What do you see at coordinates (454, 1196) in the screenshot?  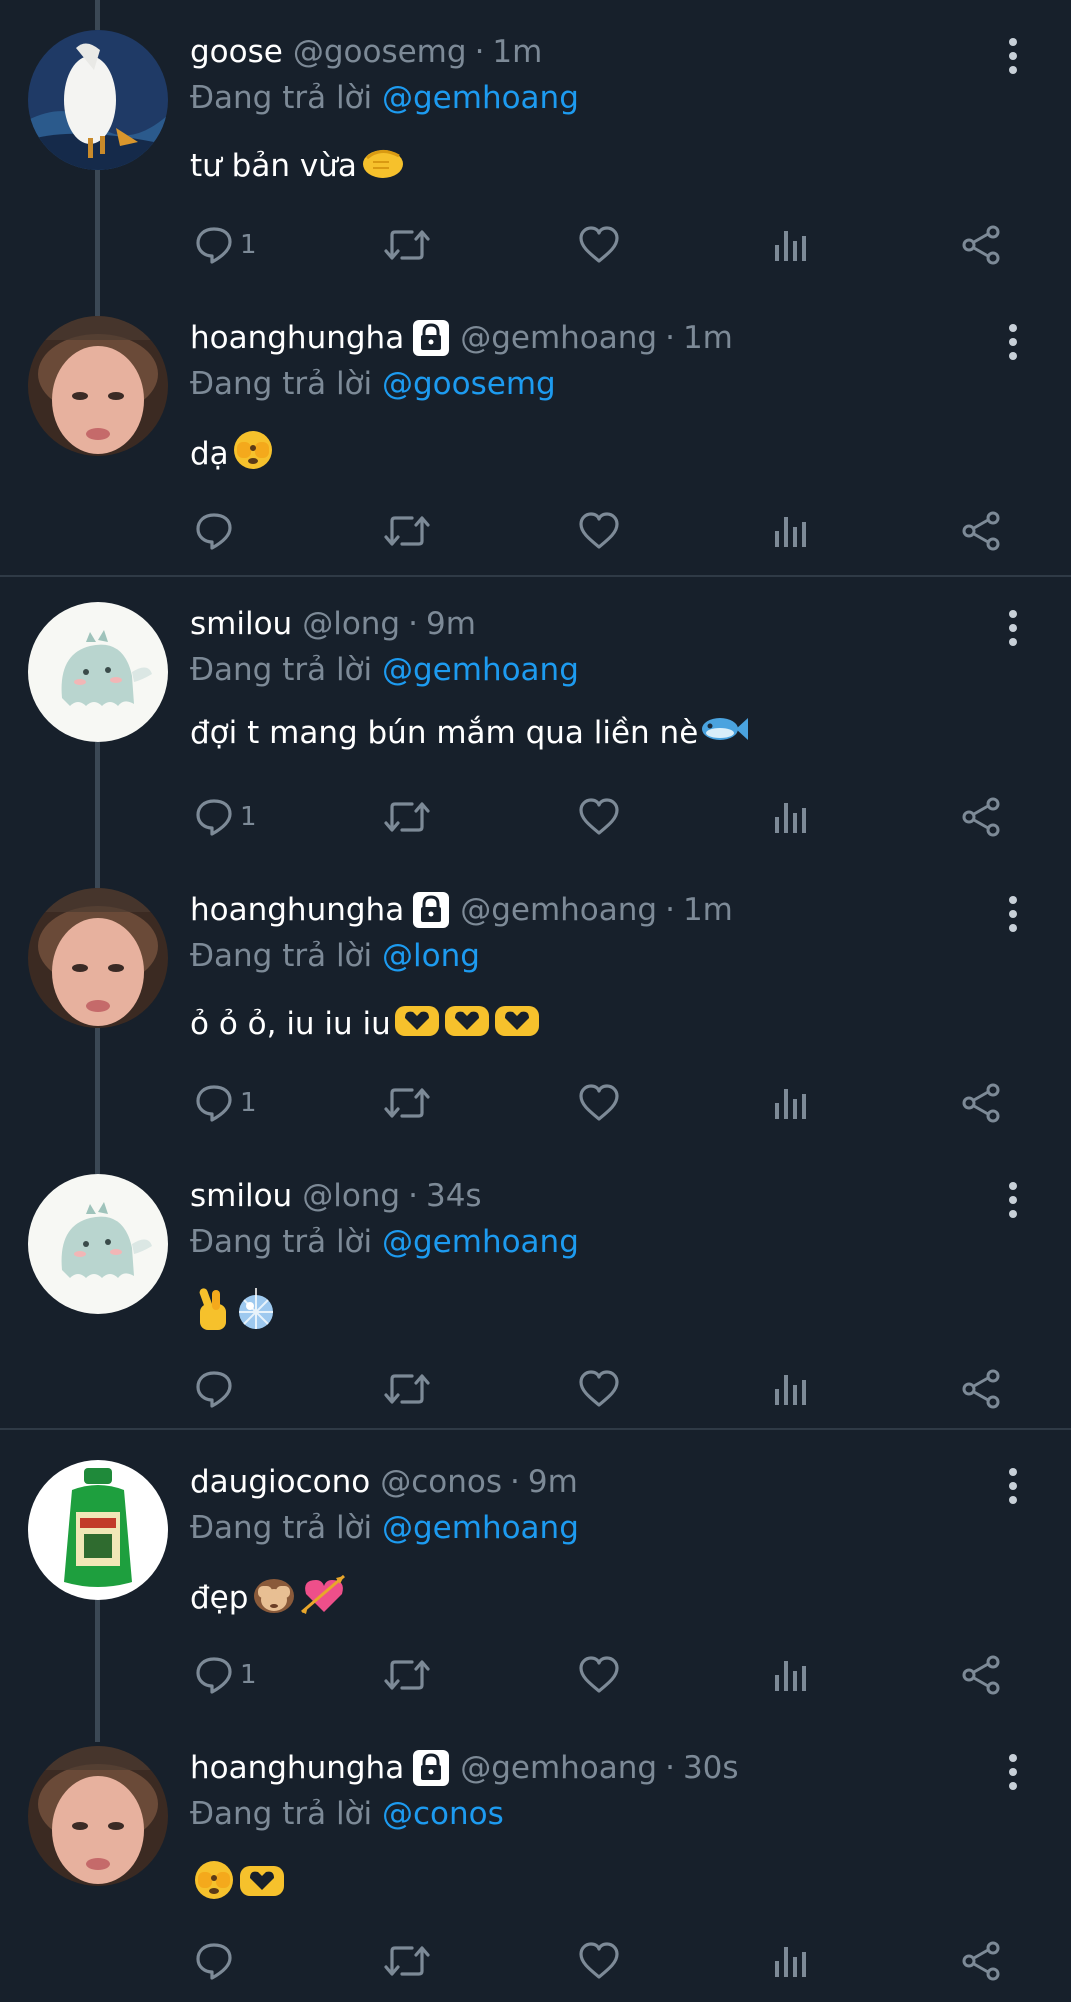 I see `timestamp: 34s` at bounding box center [454, 1196].